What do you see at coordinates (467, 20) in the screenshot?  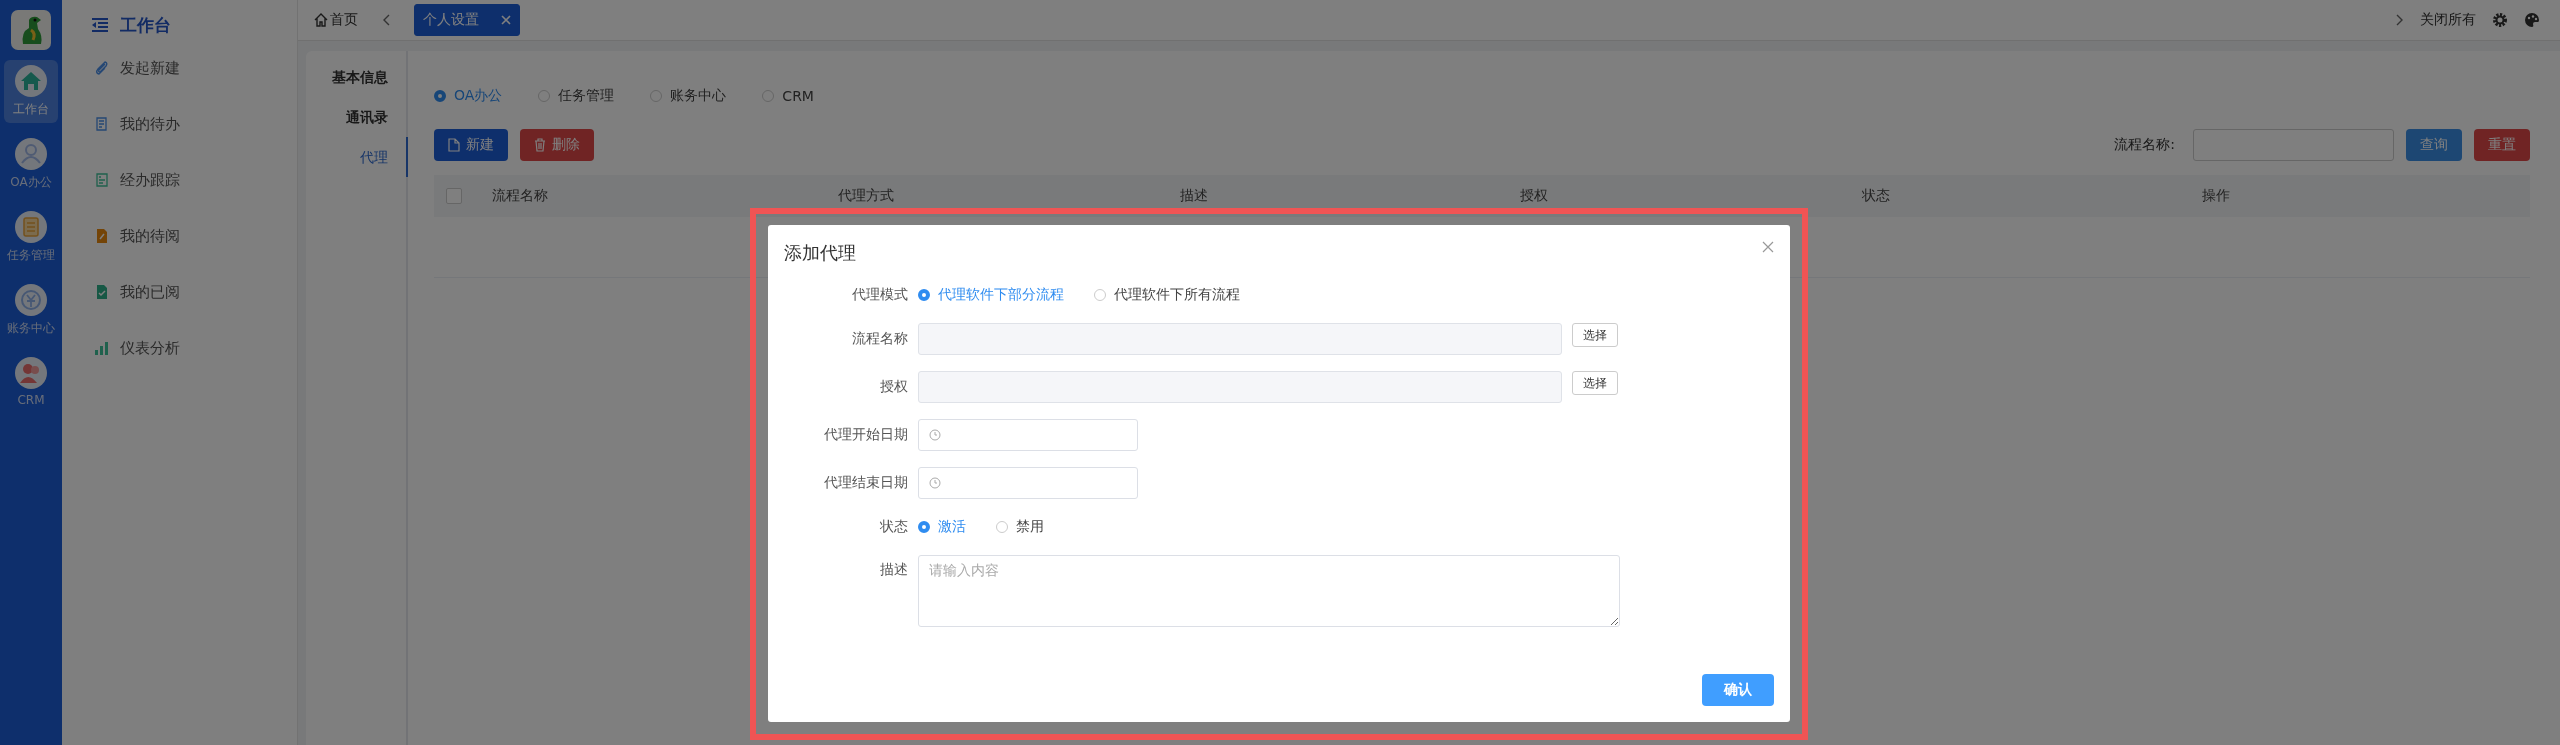 I see `page-tab: 个人设置` at bounding box center [467, 20].